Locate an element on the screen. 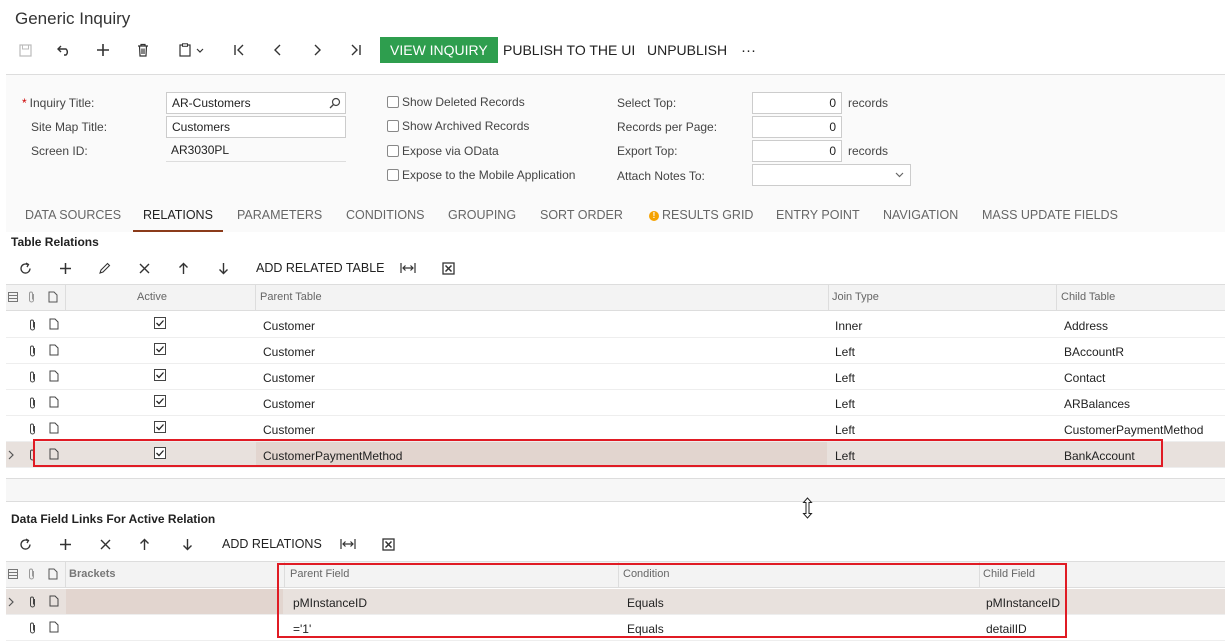 The height and width of the screenshot is (644, 1225). records-per-page-input: 0 is located at coordinates (797, 127).